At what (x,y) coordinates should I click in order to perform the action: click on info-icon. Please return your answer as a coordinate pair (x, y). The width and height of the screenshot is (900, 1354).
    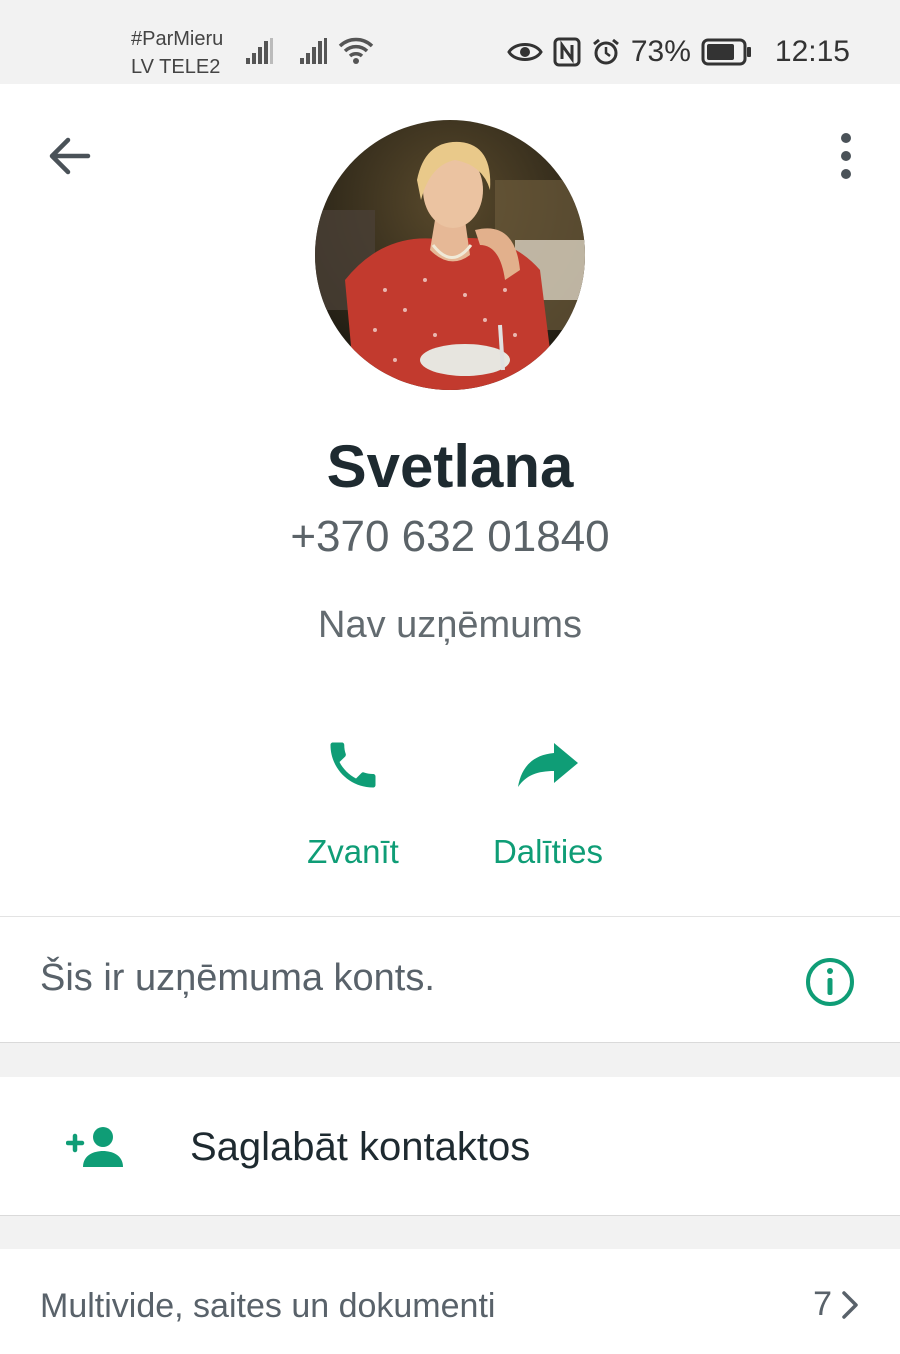
    Looking at the image, I should click on (830, 982).